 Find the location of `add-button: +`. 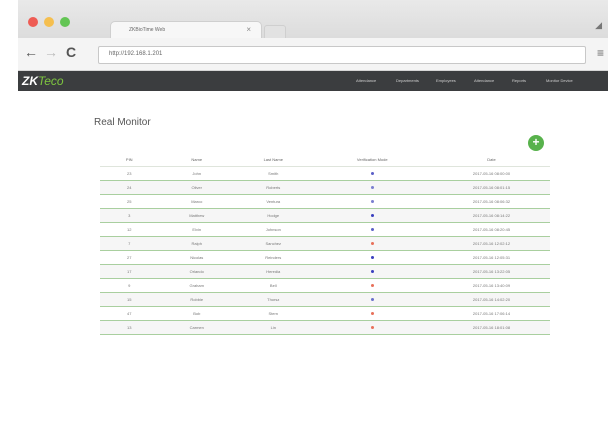

add-button: + is located at coordinates (536, 143).